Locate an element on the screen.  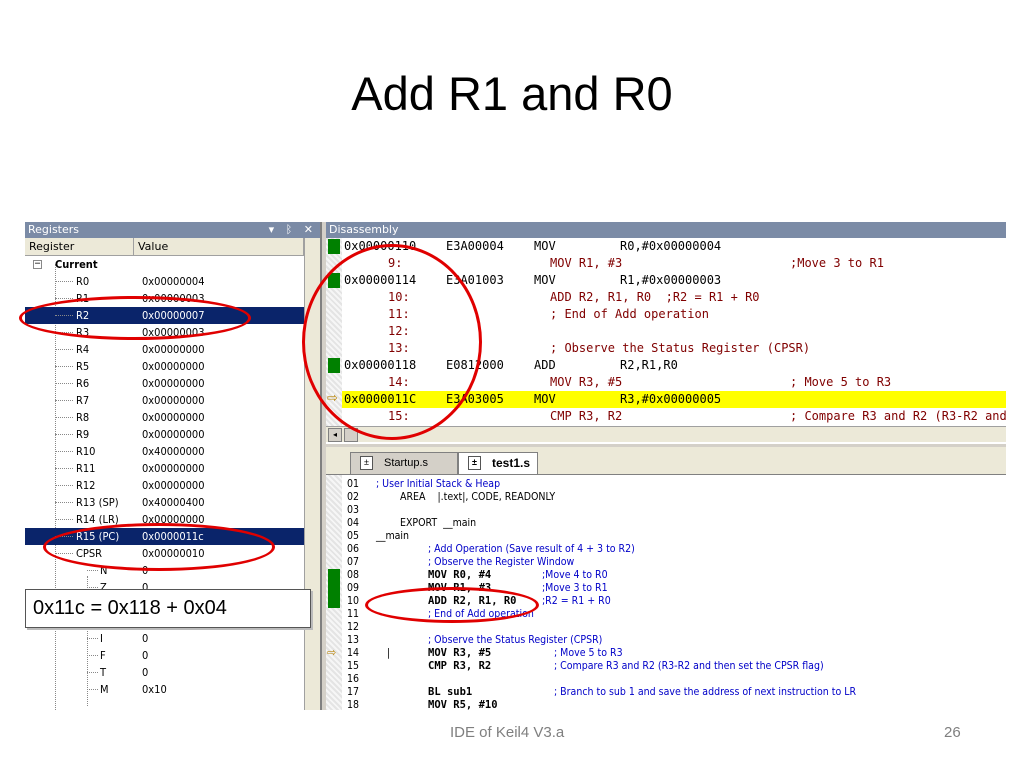
register-name: R7 is located at coordinates (83, 400).